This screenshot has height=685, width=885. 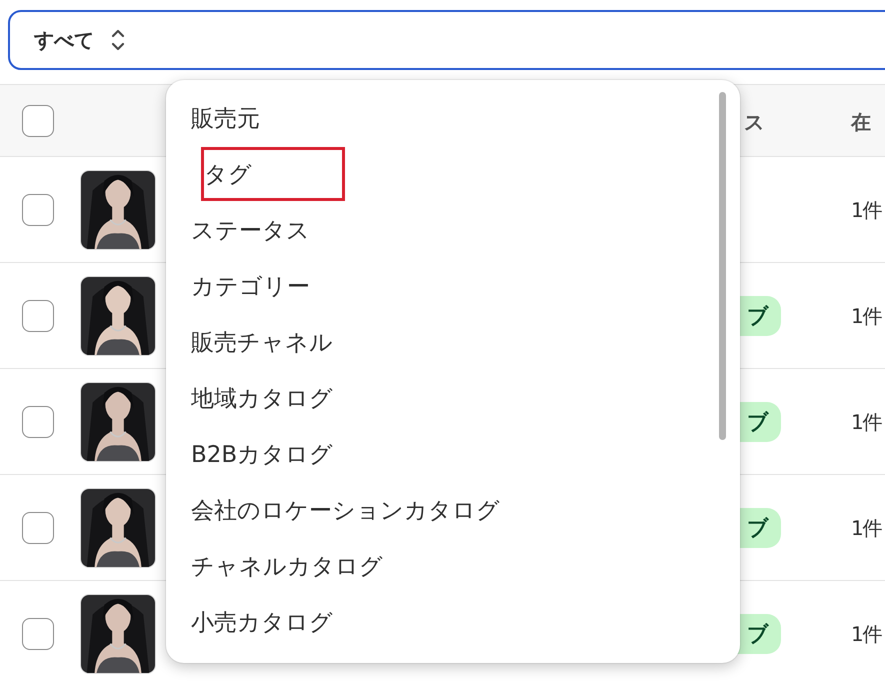 What do you see at coordinates (262, 398) in the screenshot?
I see `menu-item: 地域カタログ` at bounding box center [262, 398].